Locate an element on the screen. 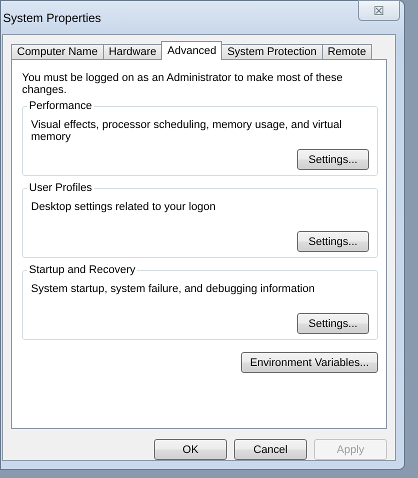 Image resolution: width=418 pixels, height=478 pixels. close-button: ☒ is located at coordinates (379, 10).